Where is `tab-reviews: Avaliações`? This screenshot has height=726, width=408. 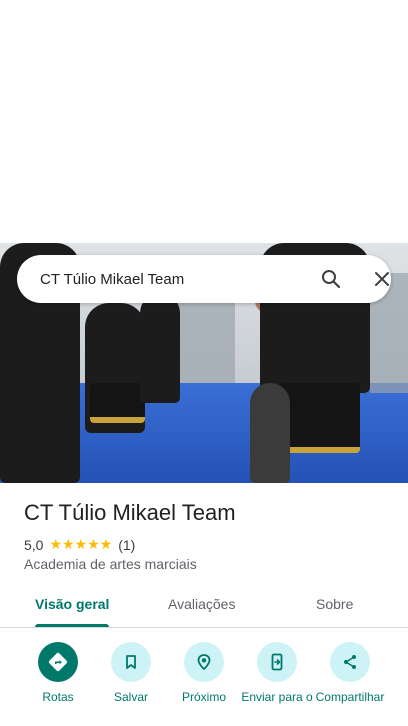 tab-reviews: Avaliações is located at coordinates (201, 604).